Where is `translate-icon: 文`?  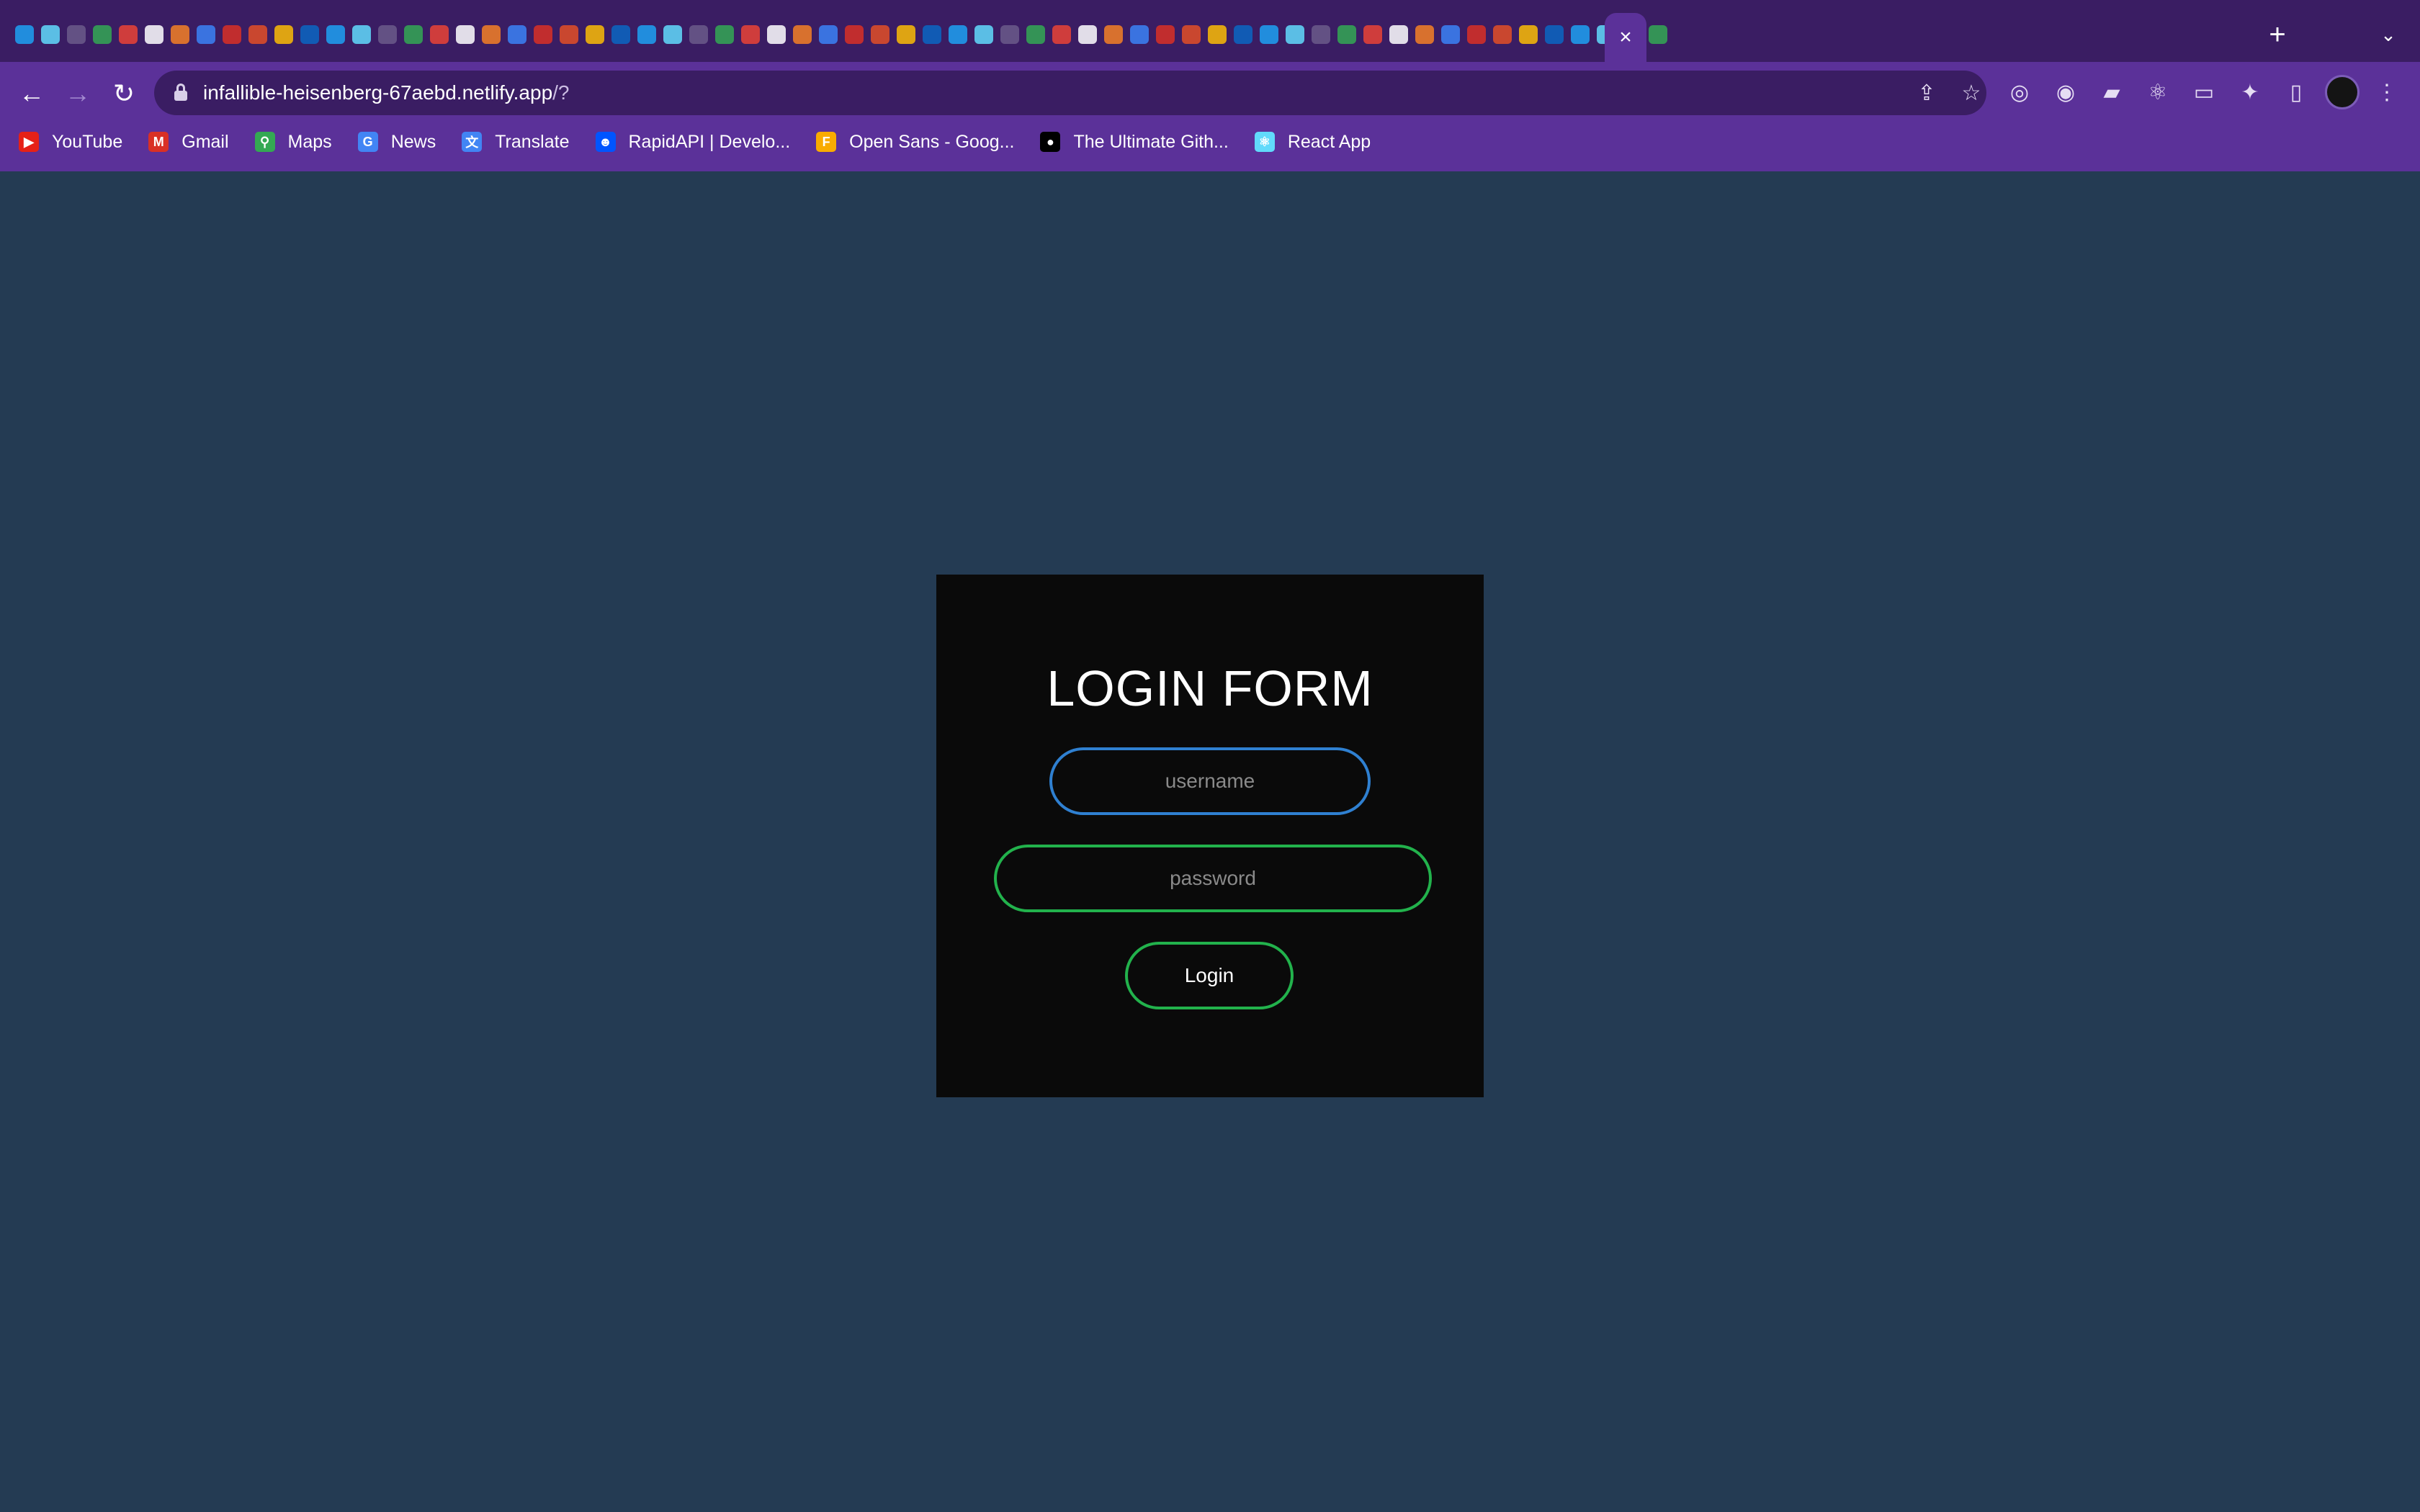 translate-icon: 文 is located at coordinates (473, 142).